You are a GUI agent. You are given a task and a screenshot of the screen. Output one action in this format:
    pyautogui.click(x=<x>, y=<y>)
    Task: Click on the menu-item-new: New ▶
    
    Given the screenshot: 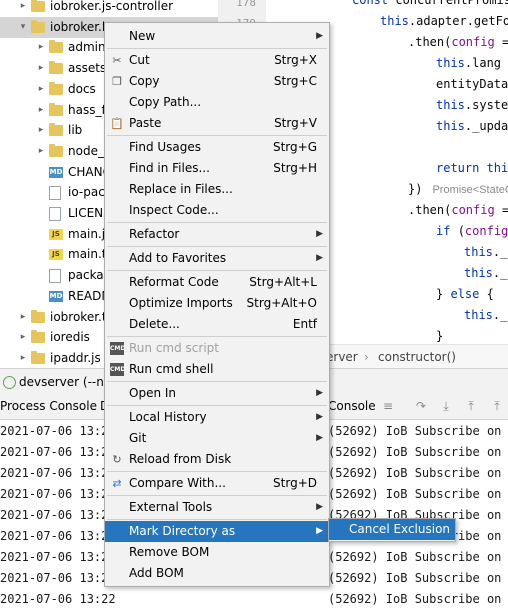 What is the action you would take?
    pyautogui.click(x=217, y=36)
    